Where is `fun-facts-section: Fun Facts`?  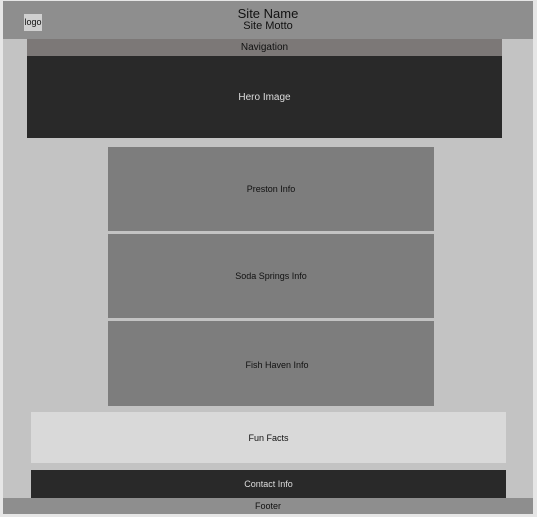
fun-facts-section: Fun Facts is located at coordinates (268, 437).